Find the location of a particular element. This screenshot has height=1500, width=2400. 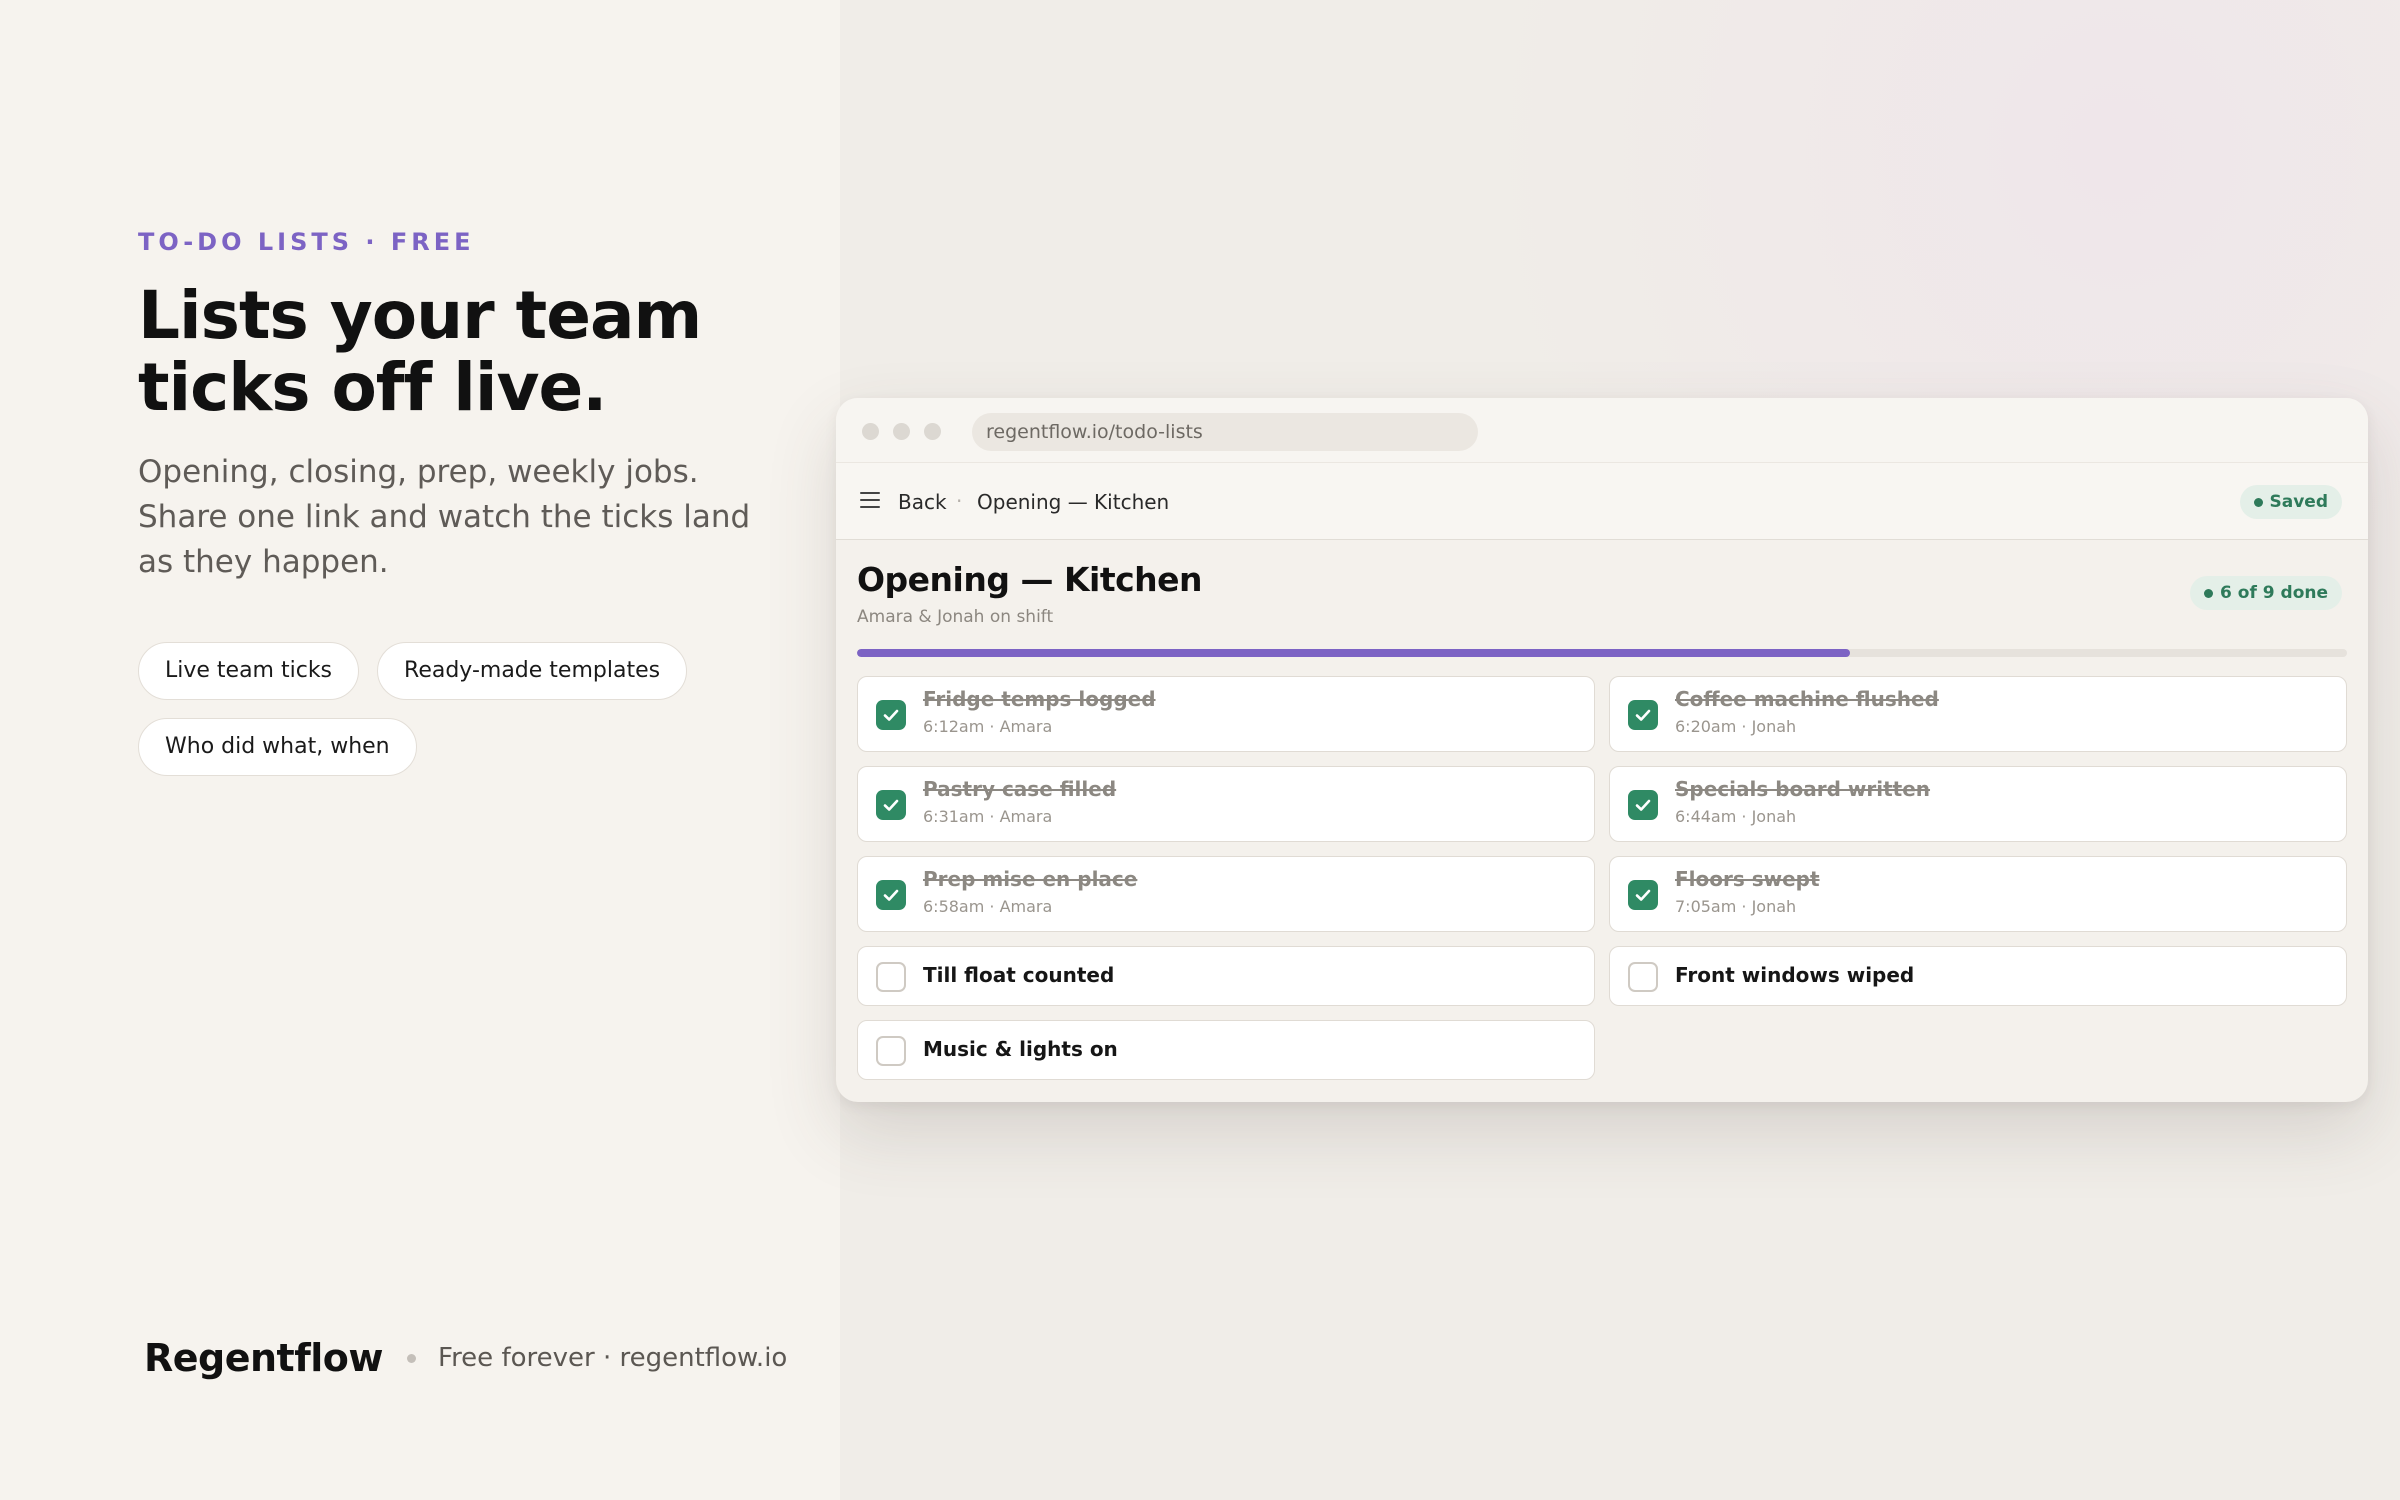

task-completed-meta: 6:20am · Jonah is located at coordinates (1736, 726).